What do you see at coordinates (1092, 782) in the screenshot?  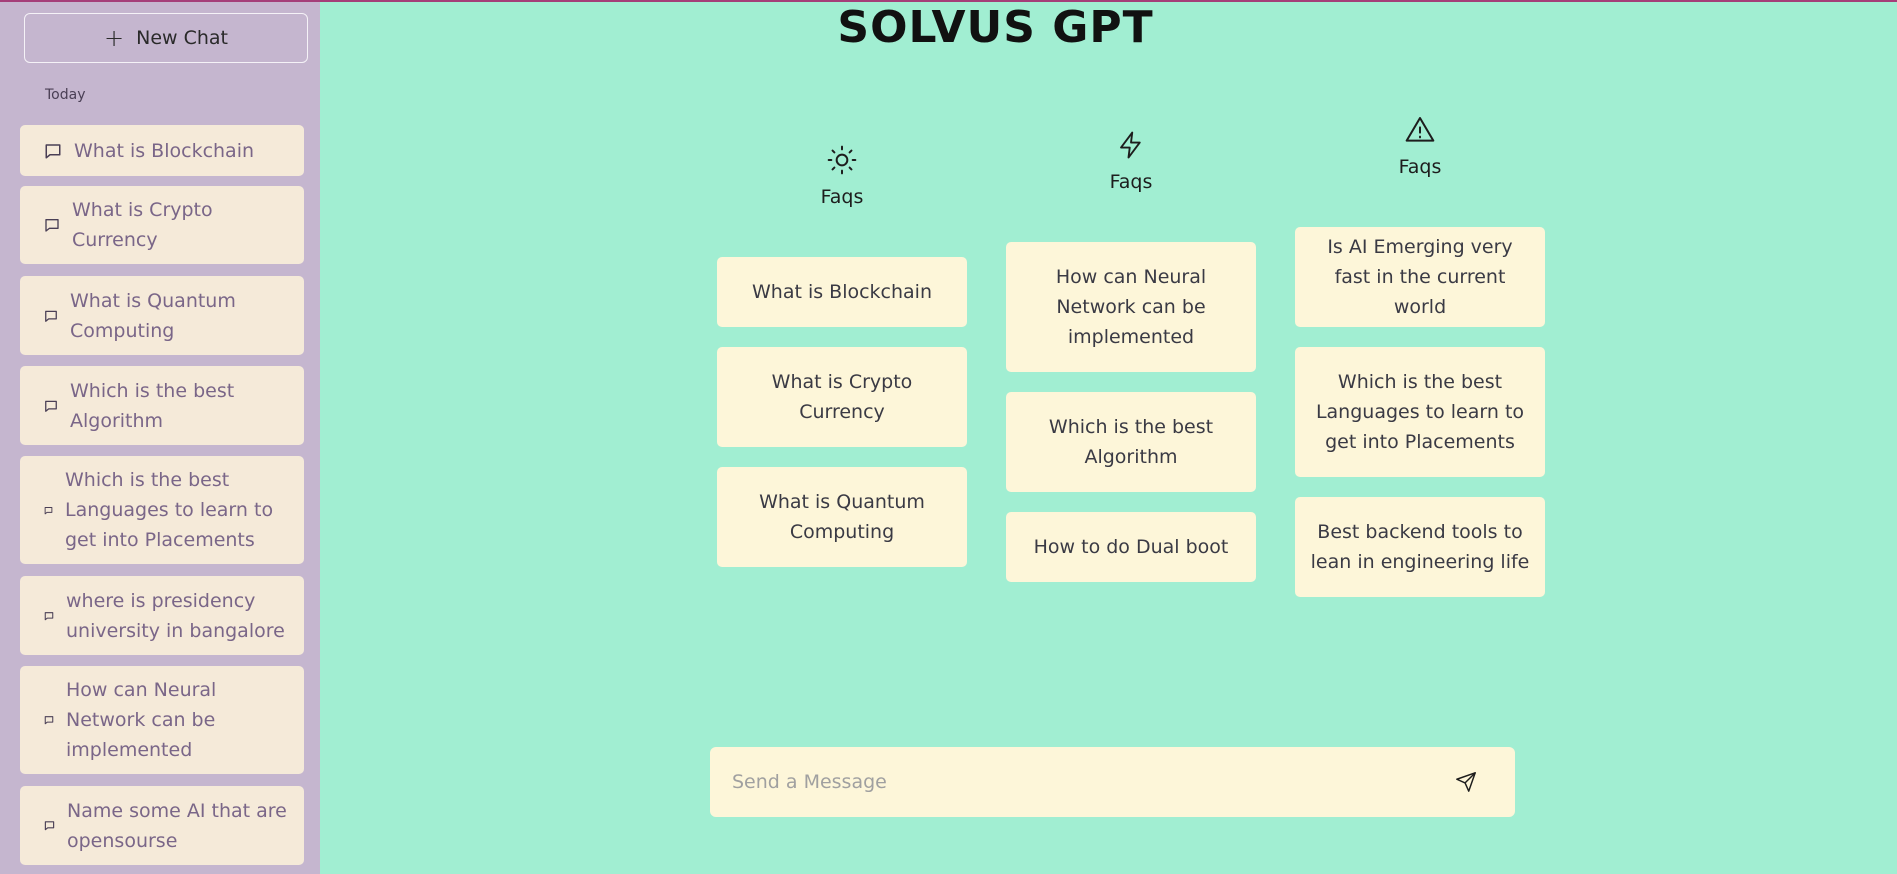 I see `message-input` at bounding box center [1092, 782].